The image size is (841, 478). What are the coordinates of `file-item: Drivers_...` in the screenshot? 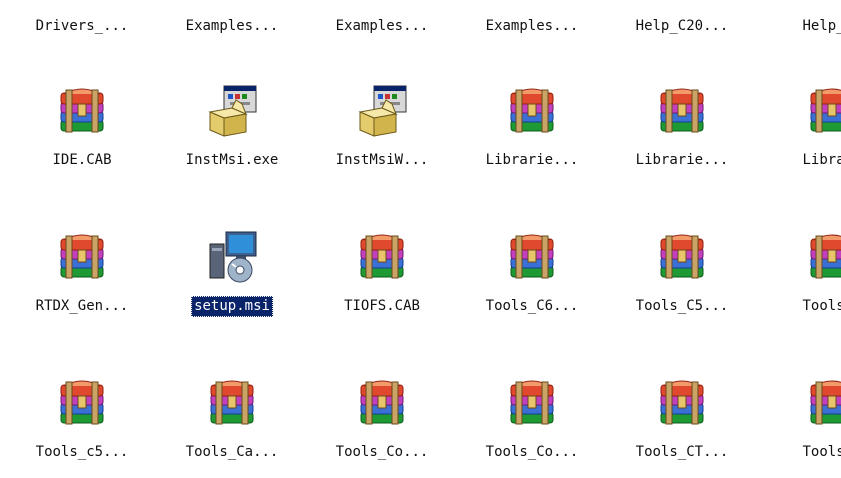 It's located at (82, 27).